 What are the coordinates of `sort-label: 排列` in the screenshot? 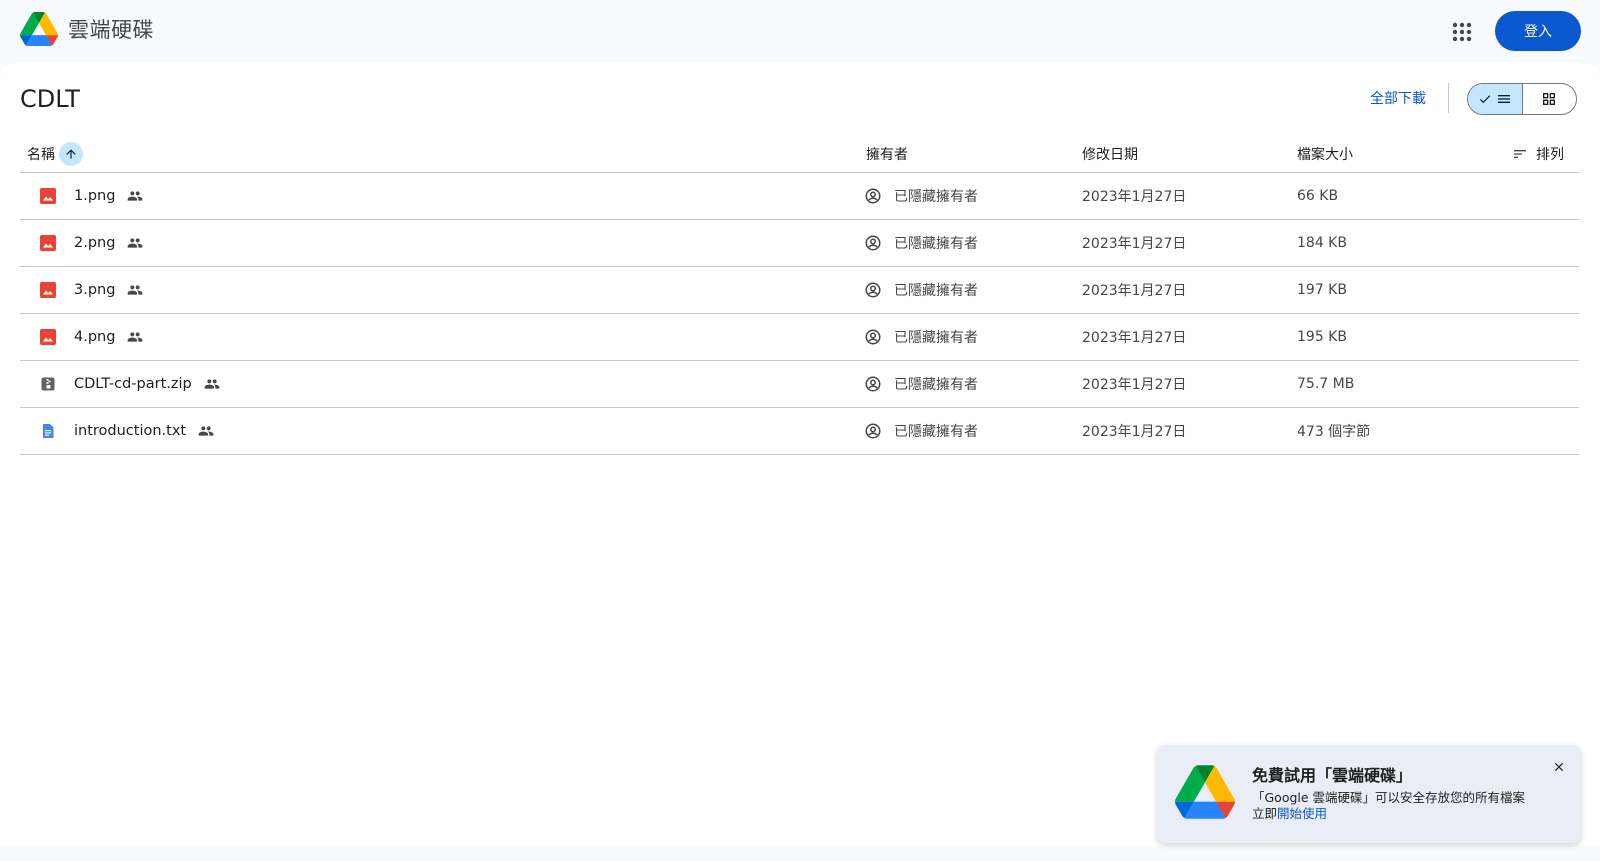 It's located at (1550, 155).